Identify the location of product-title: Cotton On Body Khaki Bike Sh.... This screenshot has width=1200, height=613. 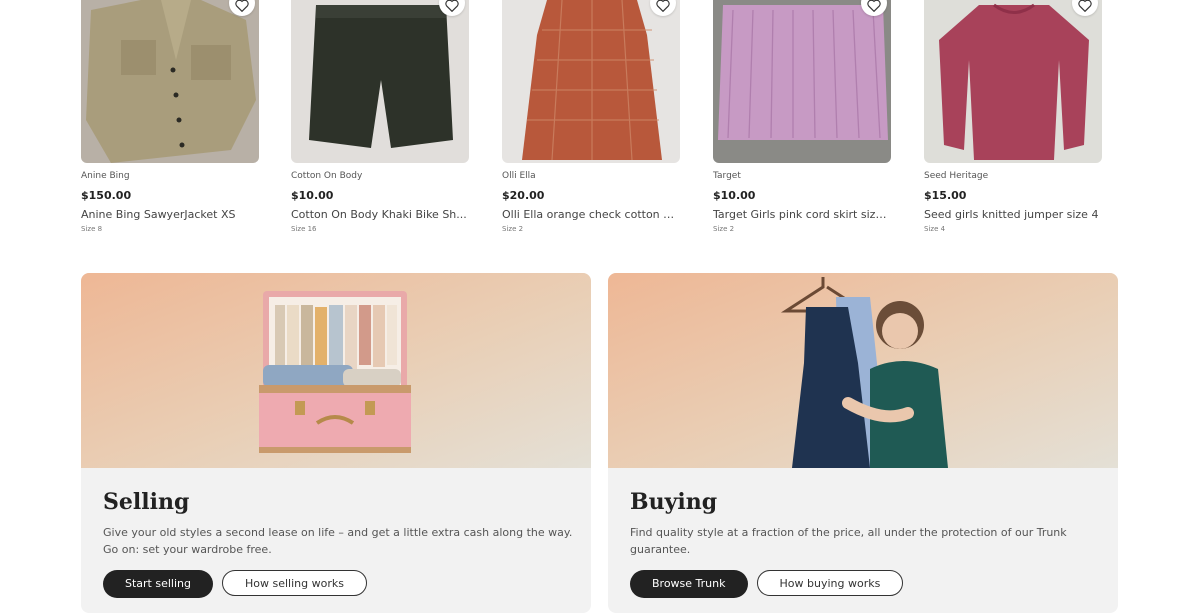
(380, 215).